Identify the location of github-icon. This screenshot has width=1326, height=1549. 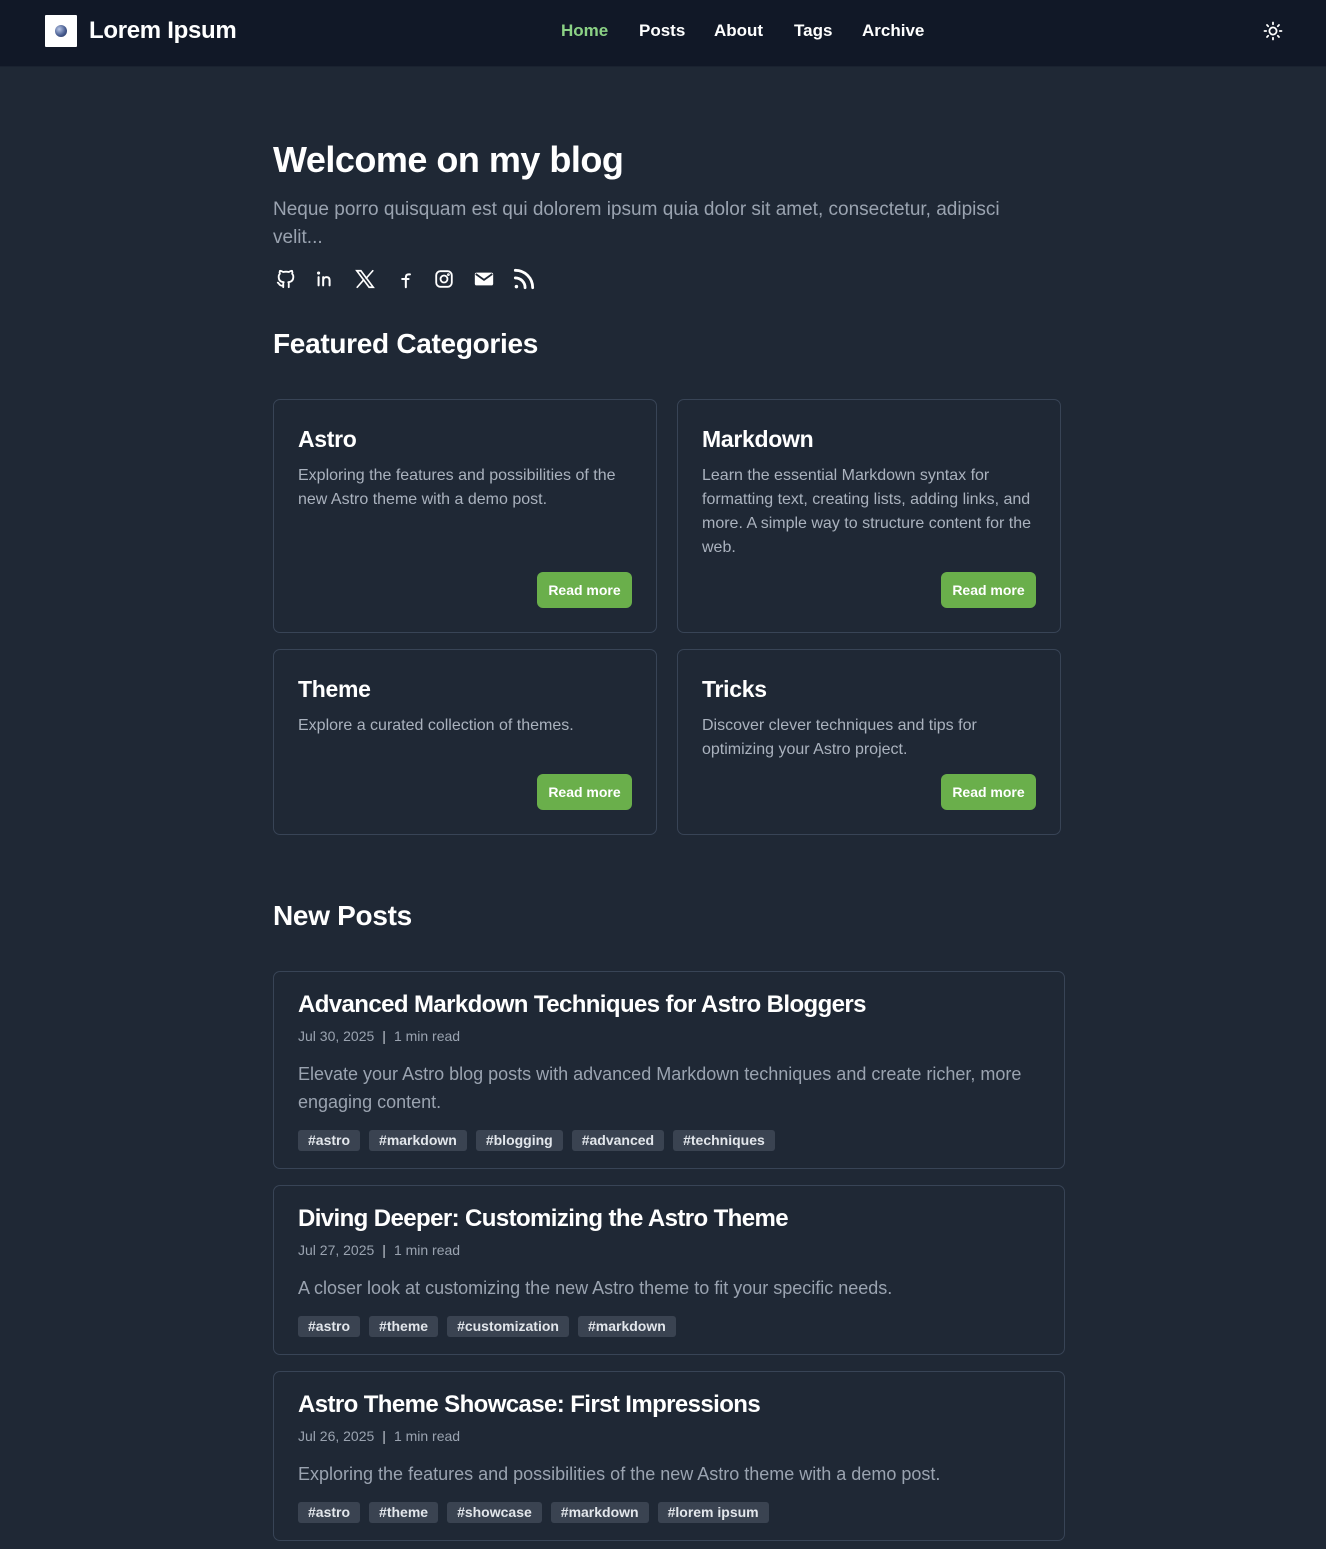
(286, 279).